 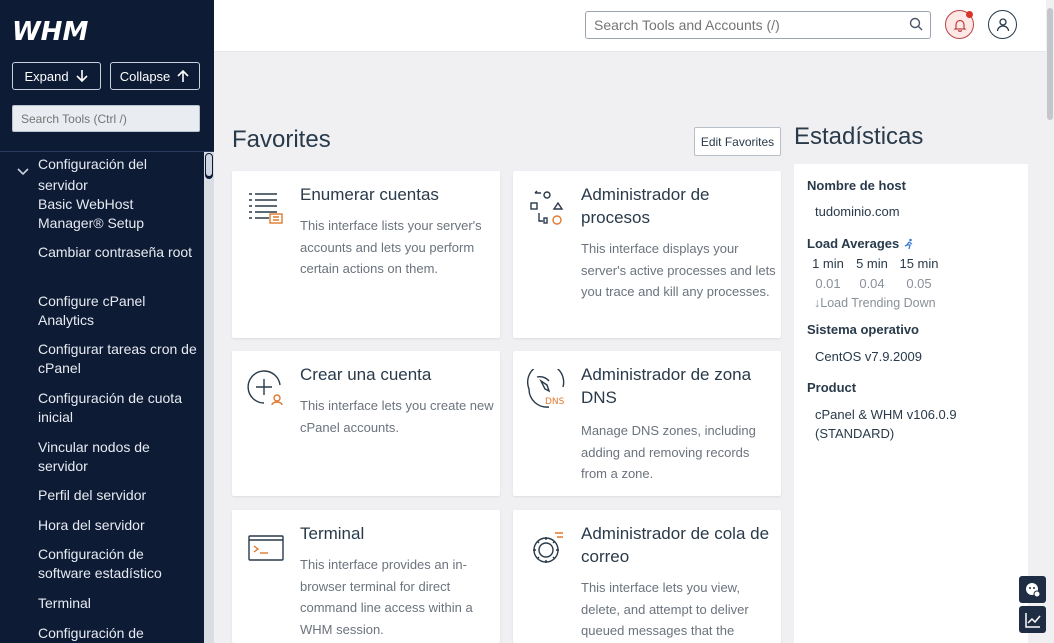 I want to click on create-account-icon, so click(x=265, y=388).